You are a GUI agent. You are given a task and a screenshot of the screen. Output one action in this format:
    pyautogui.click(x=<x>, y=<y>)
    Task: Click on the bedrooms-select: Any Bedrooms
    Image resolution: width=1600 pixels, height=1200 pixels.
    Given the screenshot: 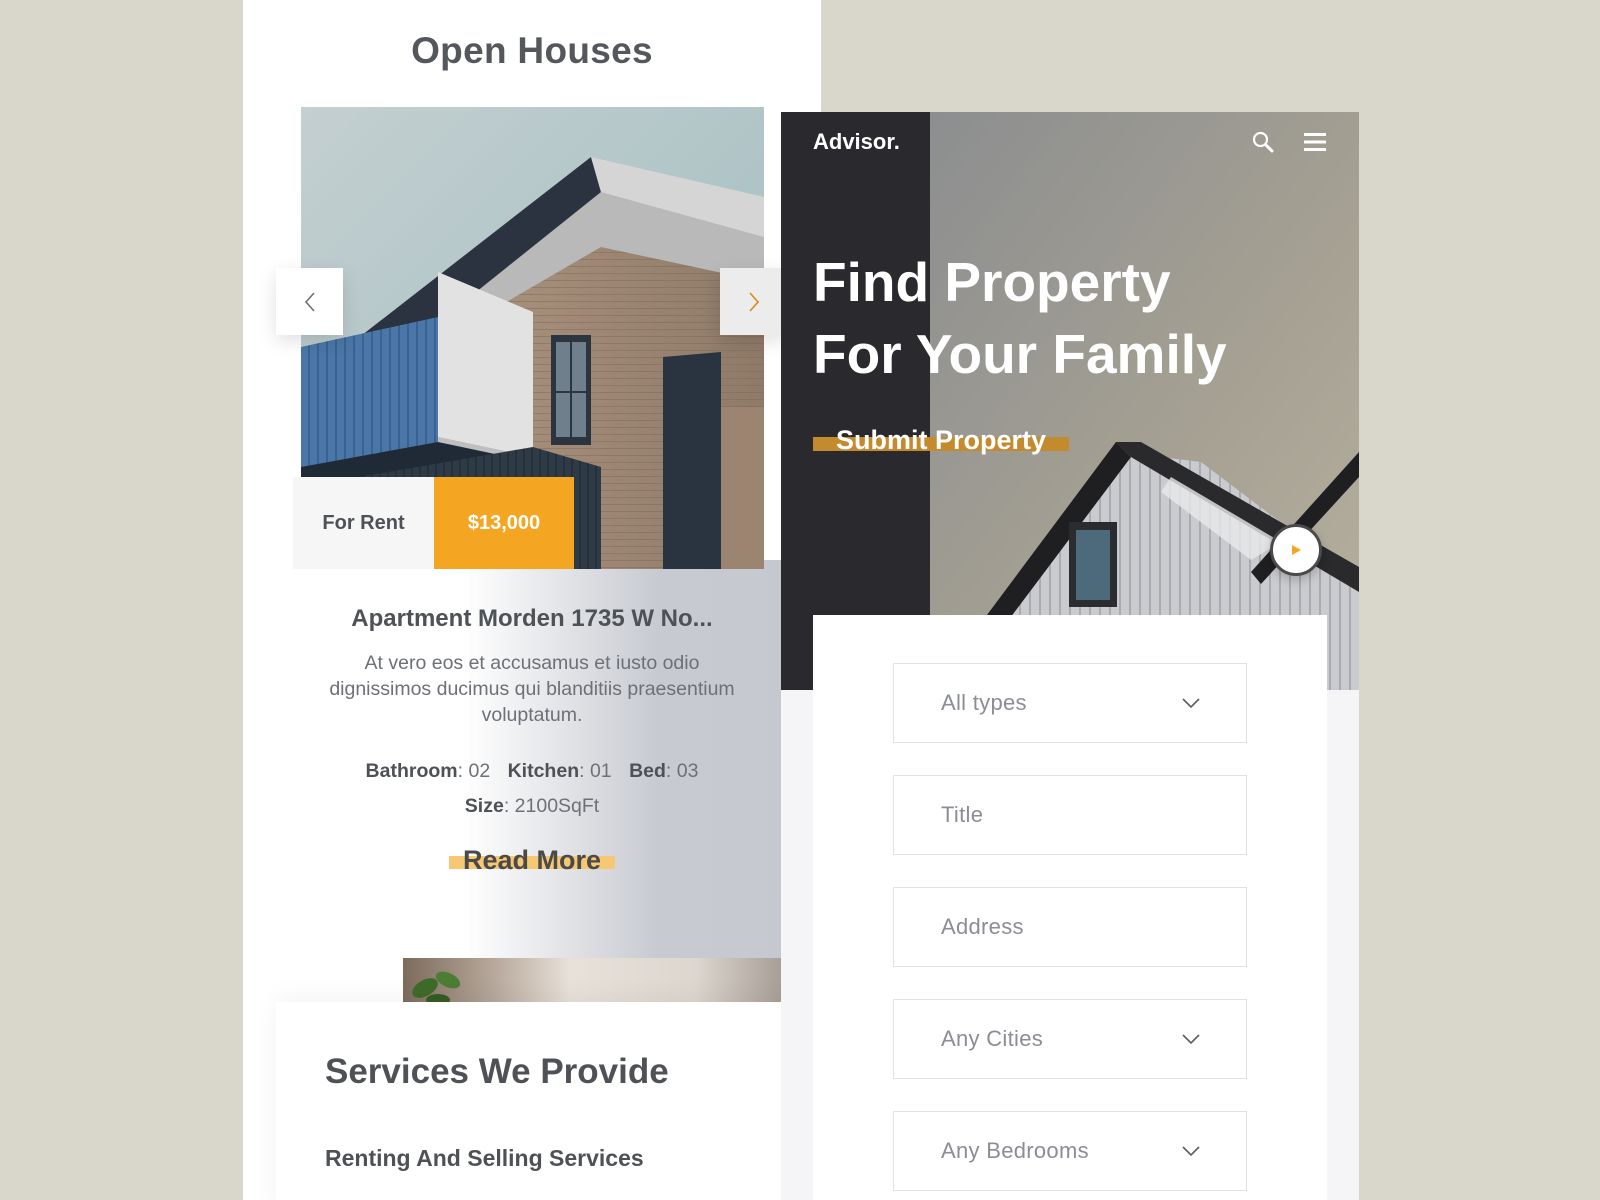 What is the action you would take?
    pyautogui.click(x=1070, y=1151)
    